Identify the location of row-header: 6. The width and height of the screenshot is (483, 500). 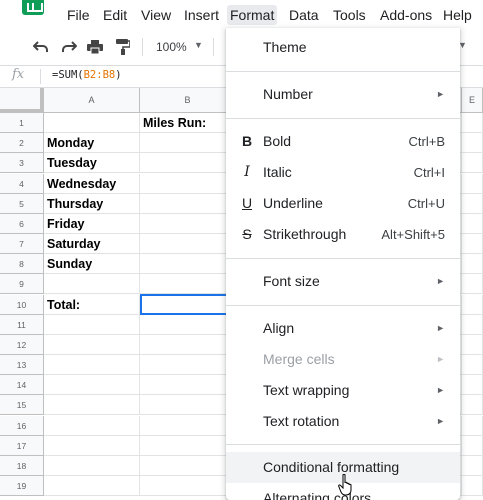
(22, 224).